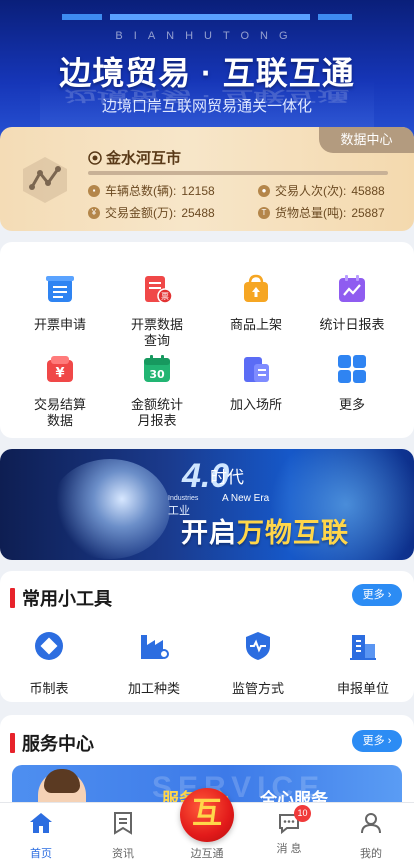  What do you see at coordinates (159, 290) in the screenshot?
I see `invoice-query-icon: 票` at bounding box center [159, 290].